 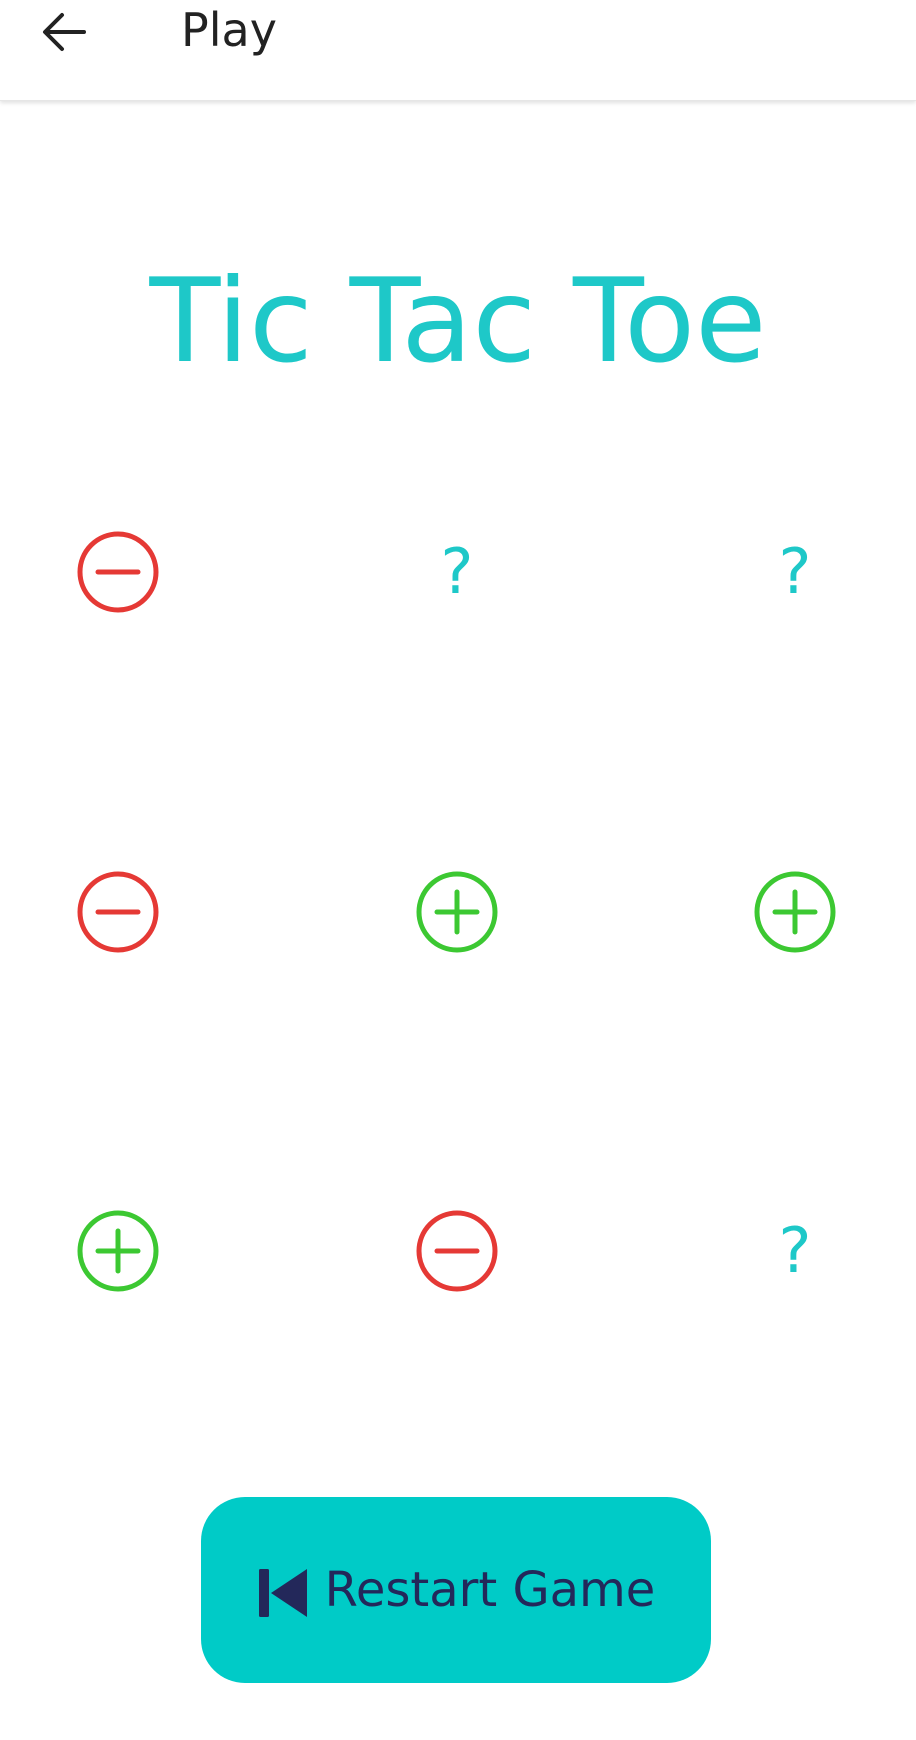 I want to click on board-cell-middle-middle, so click(x=457, y=912).